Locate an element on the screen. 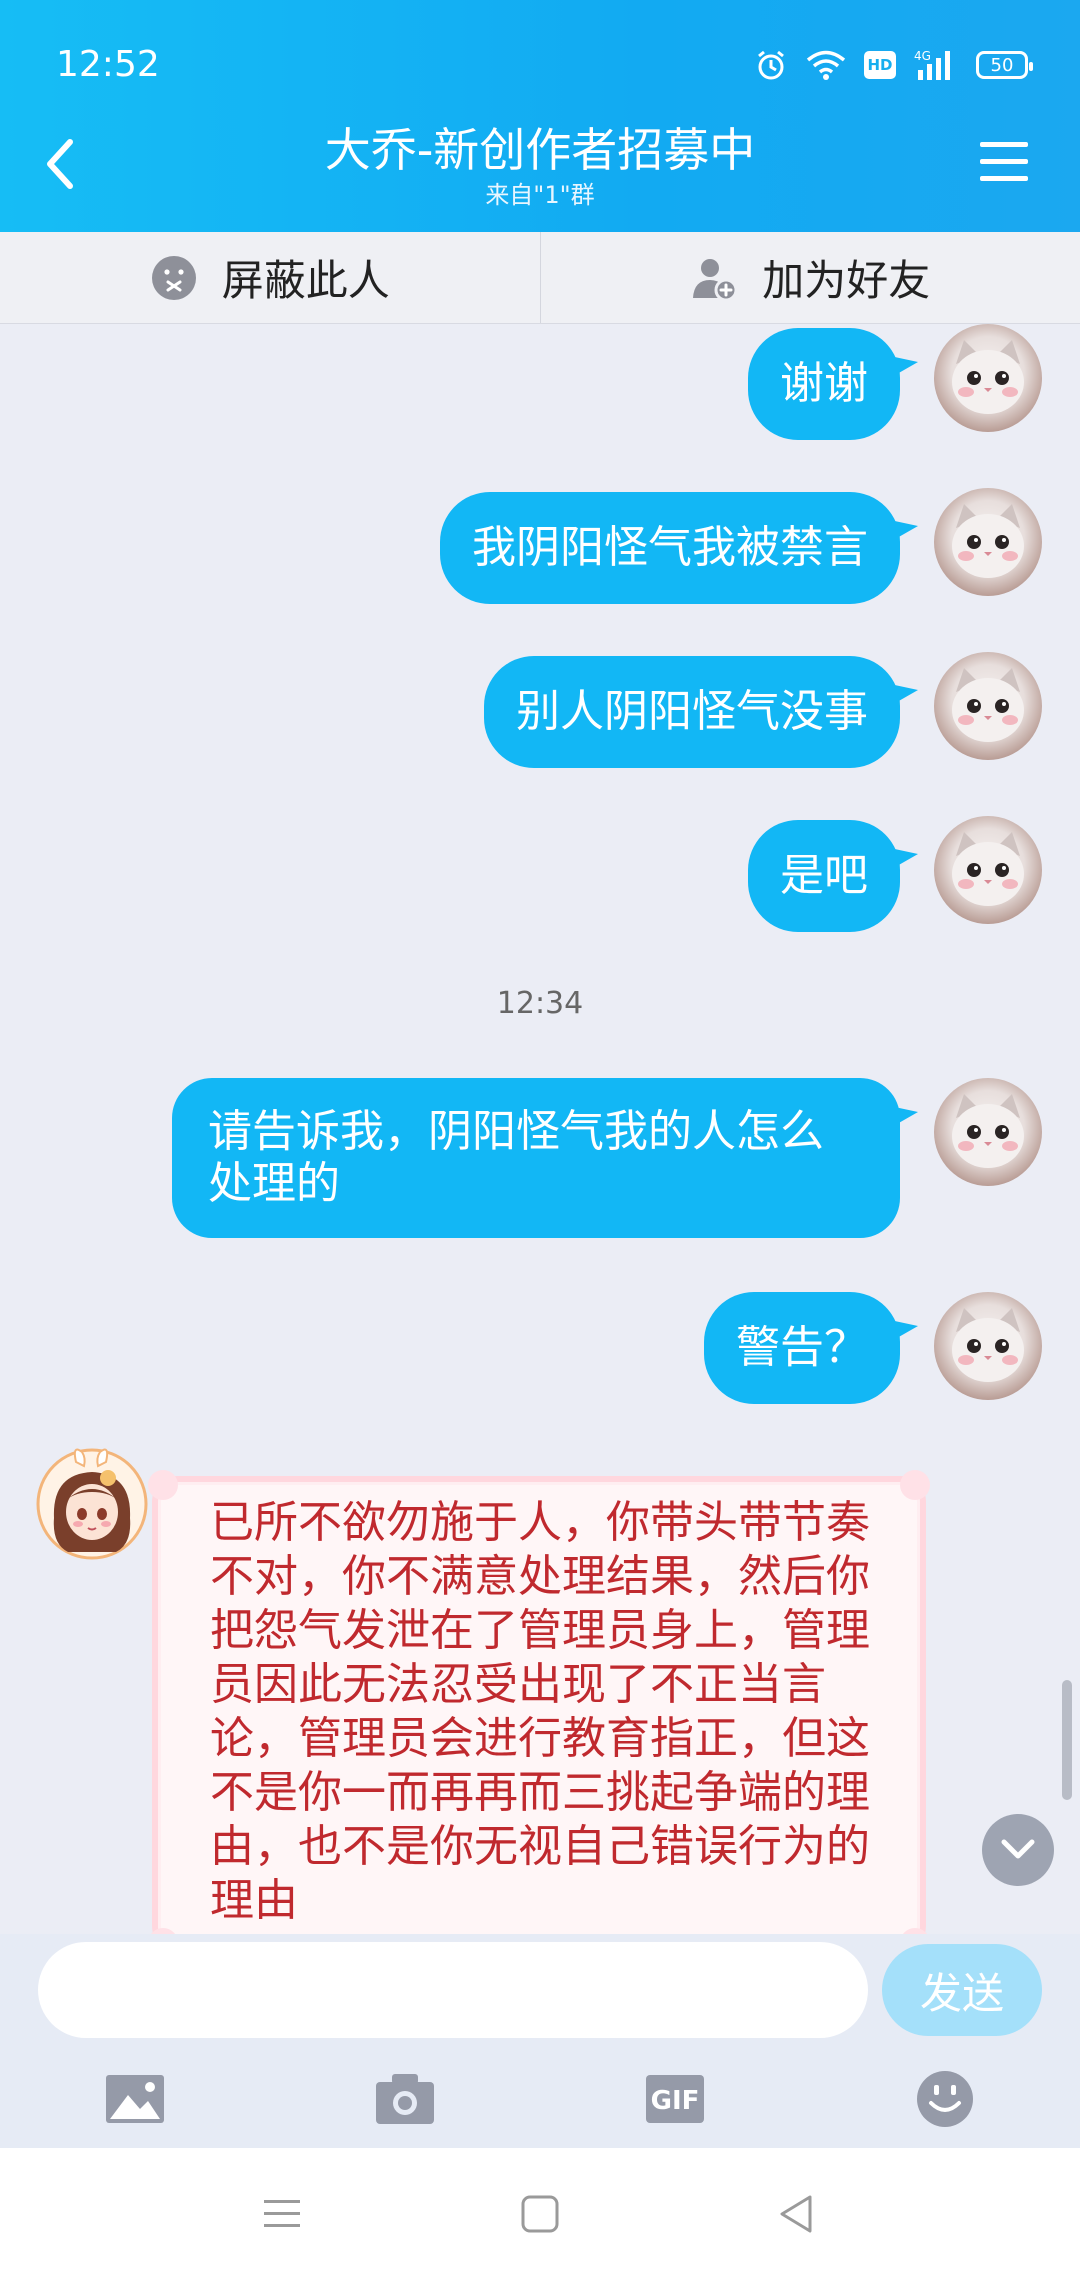 The width and height of the screenshot is (1080, 2280). menu-button is located at coordinates (1004, 162).